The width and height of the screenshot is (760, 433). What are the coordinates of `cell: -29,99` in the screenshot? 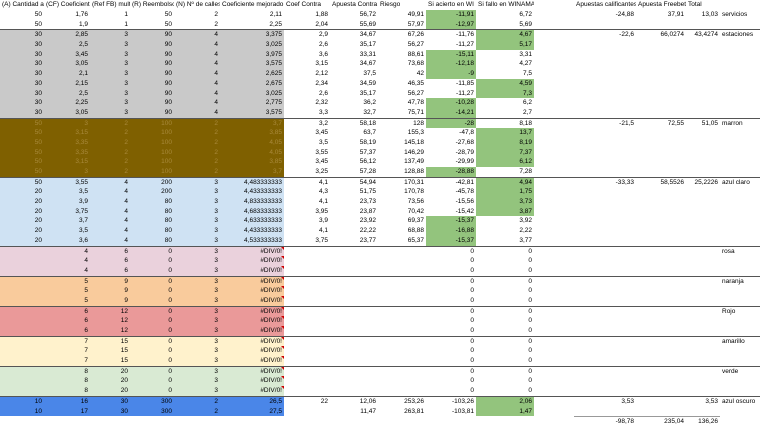 It's located at (451, 162).